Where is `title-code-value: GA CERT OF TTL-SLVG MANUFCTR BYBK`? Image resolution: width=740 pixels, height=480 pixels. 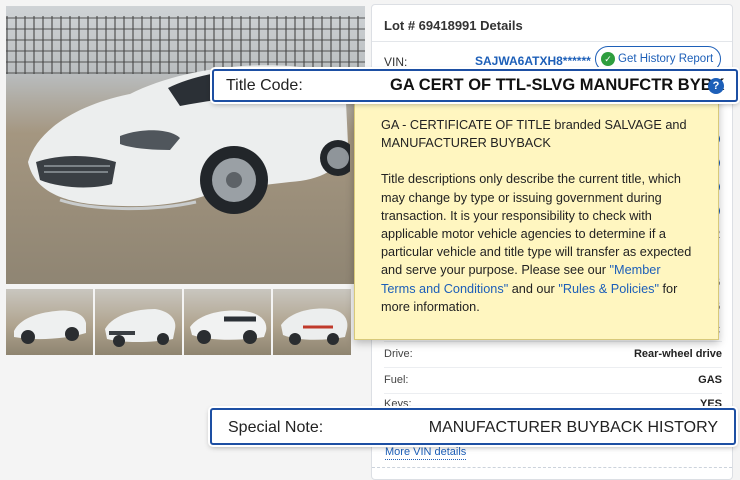
title-code-value: GA CERT OF TTL-SLVG MANUFCTR BYBK is located at coordinates (557, 85).